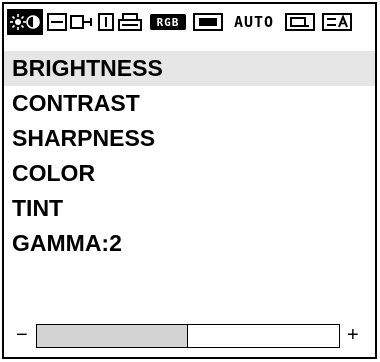 The height and width of the screenshot is (362, 380). I want to click on slider-fill, so click(112, 336).